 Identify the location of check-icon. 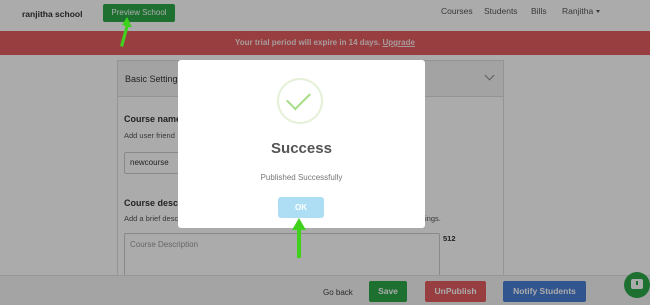
(300, 101).